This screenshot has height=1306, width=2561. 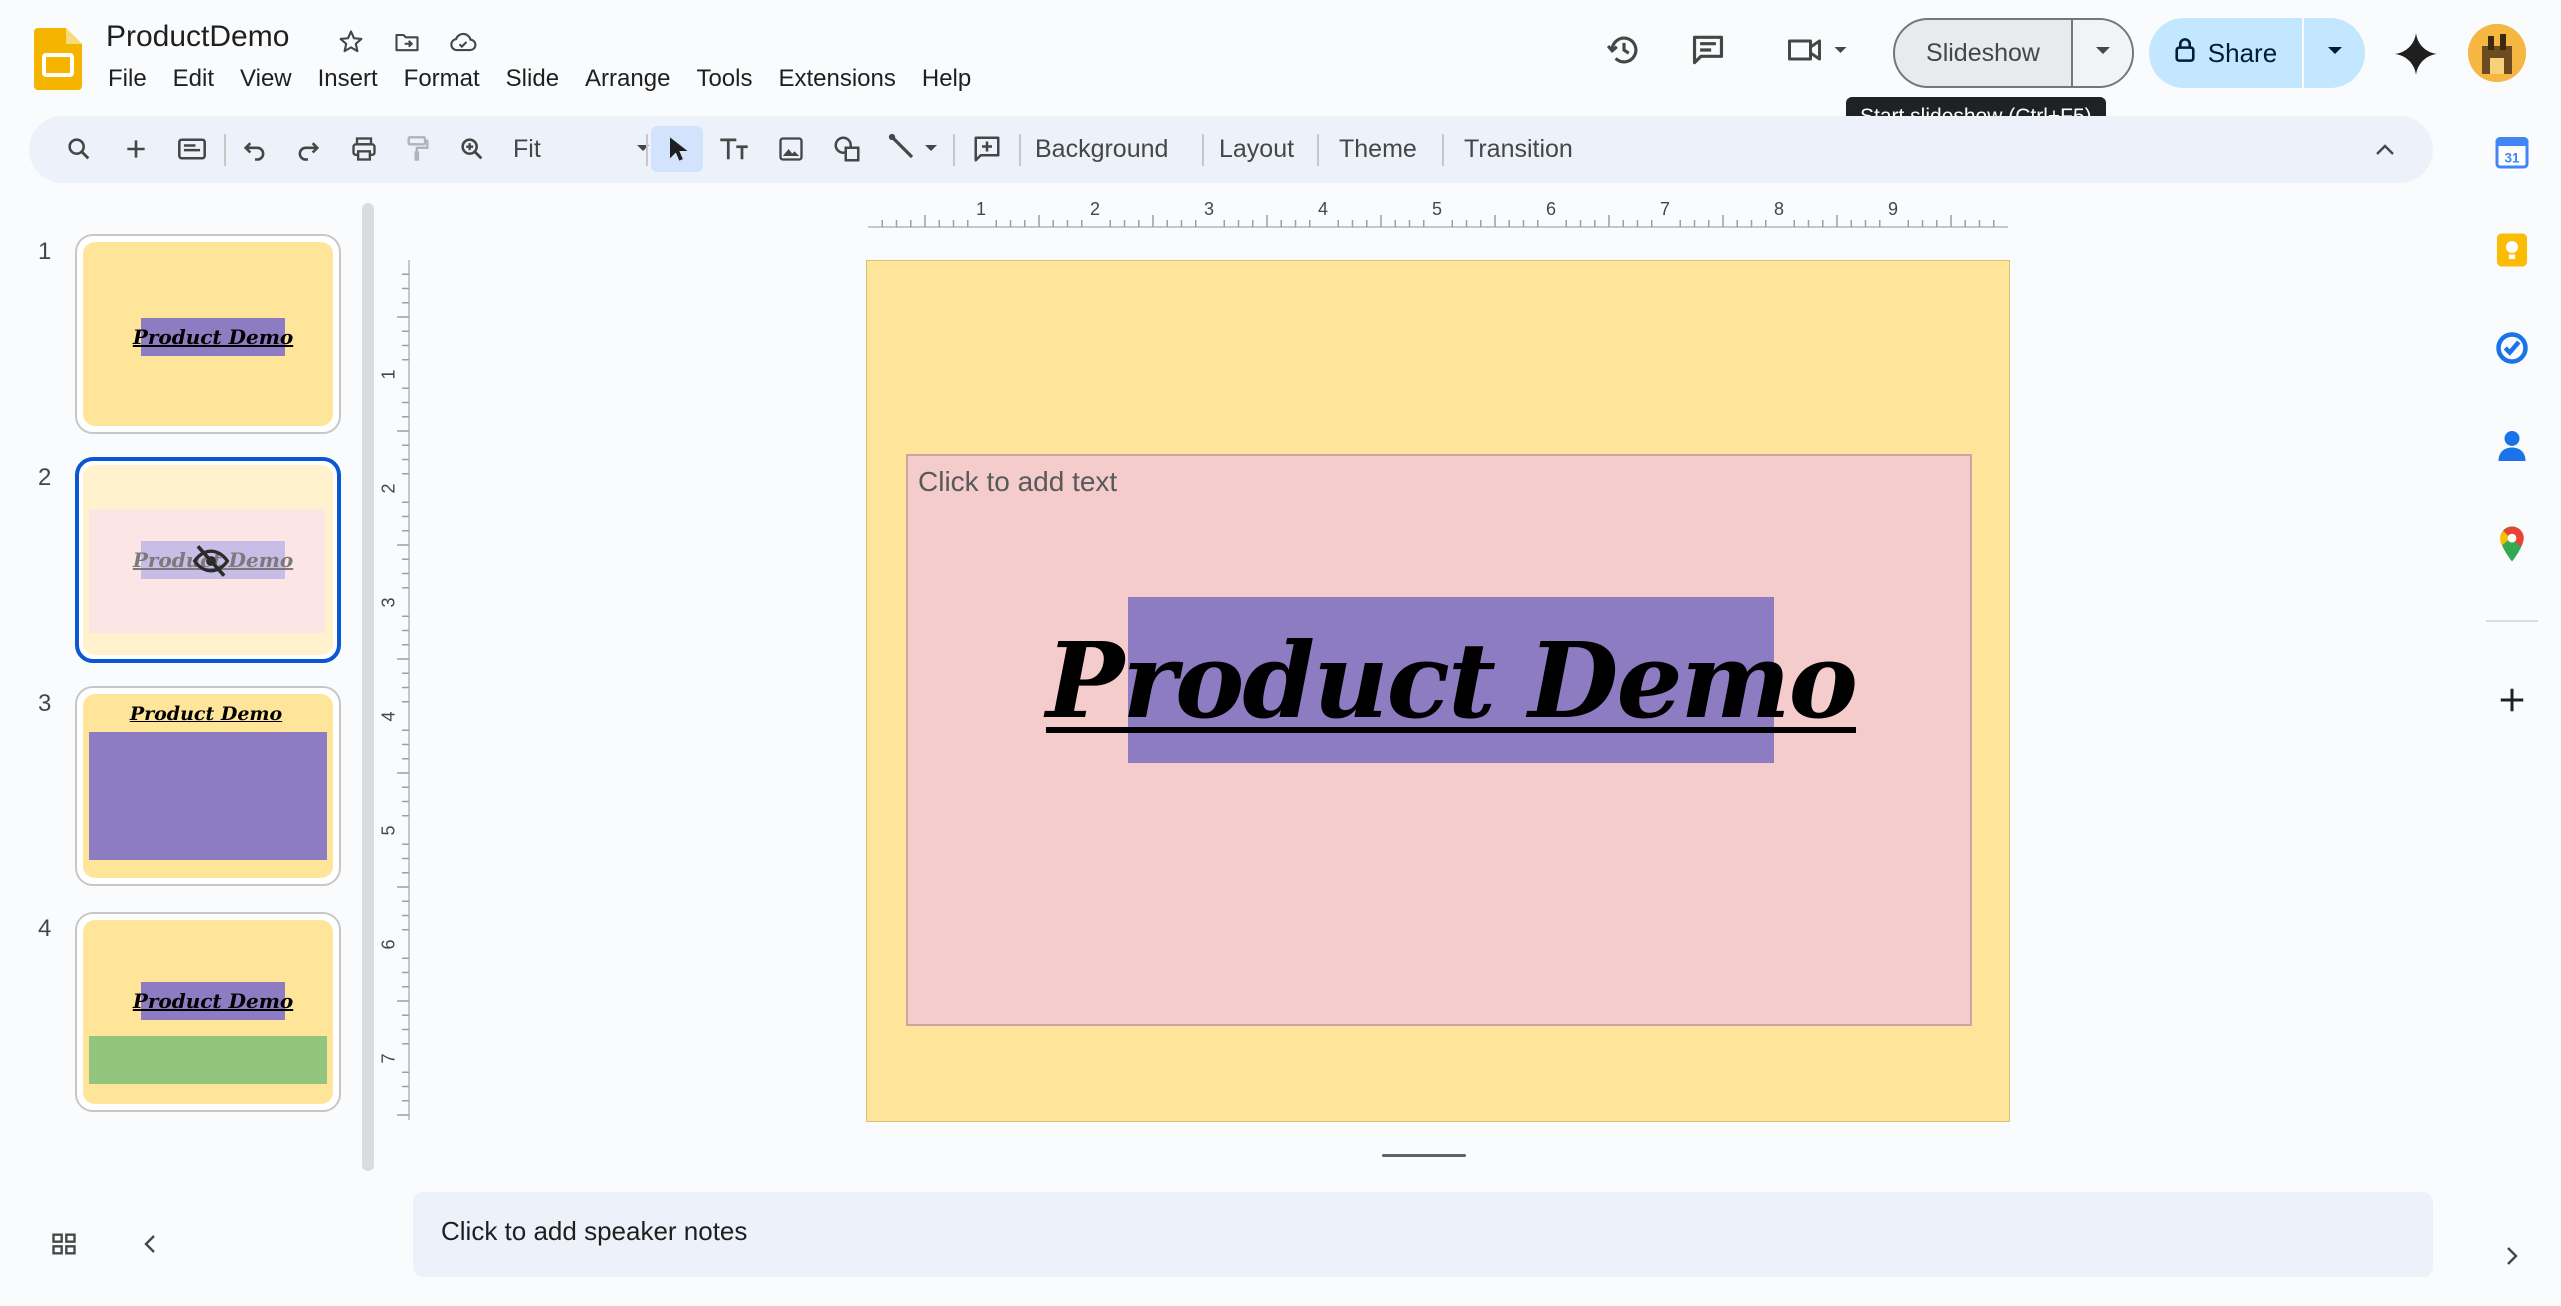 What do you see at coordinates (472, 149) in the screenshot?
I see `zoom-icon` at bounding box center [472, 149].